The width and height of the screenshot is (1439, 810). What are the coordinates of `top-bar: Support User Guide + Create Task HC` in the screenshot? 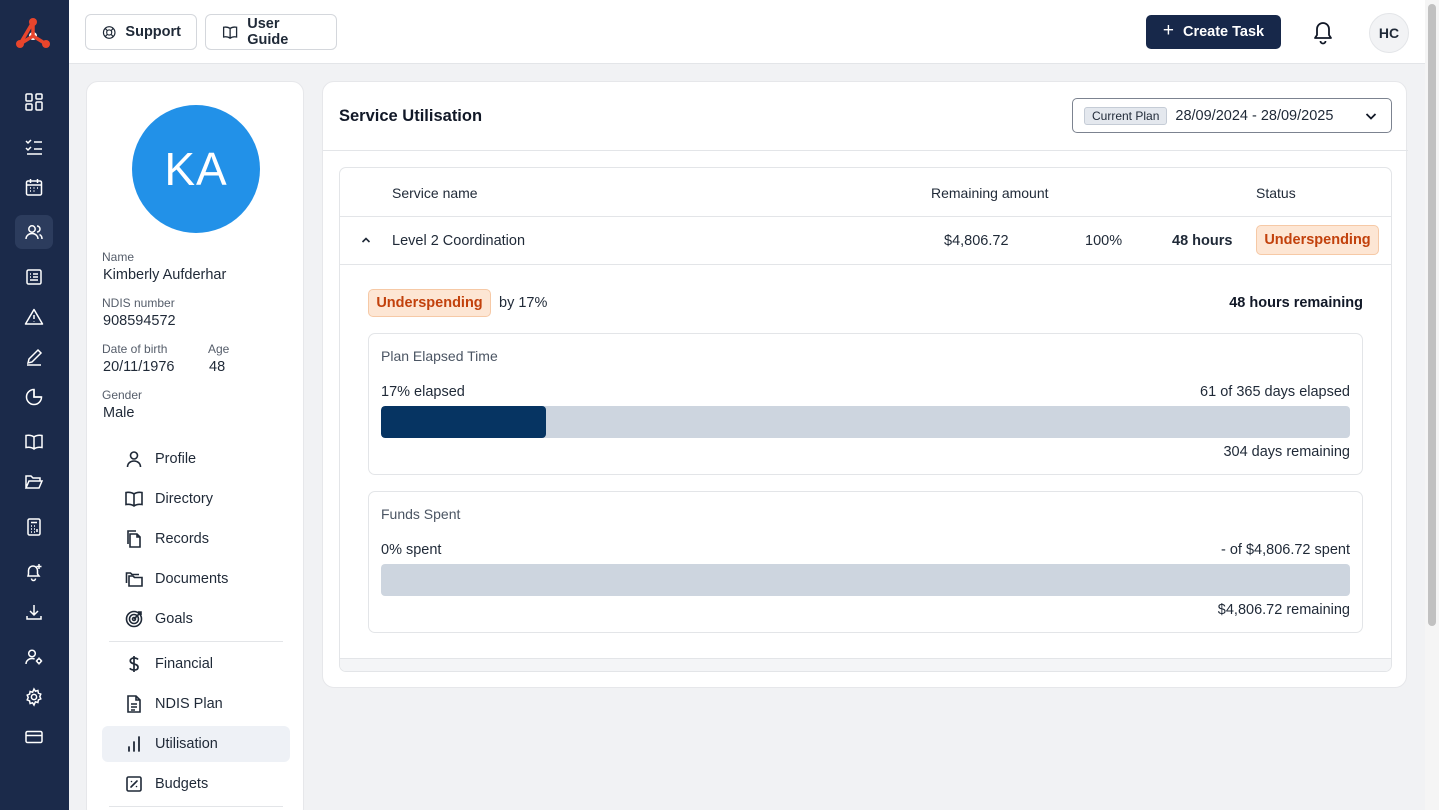 It's located at (747, 32).